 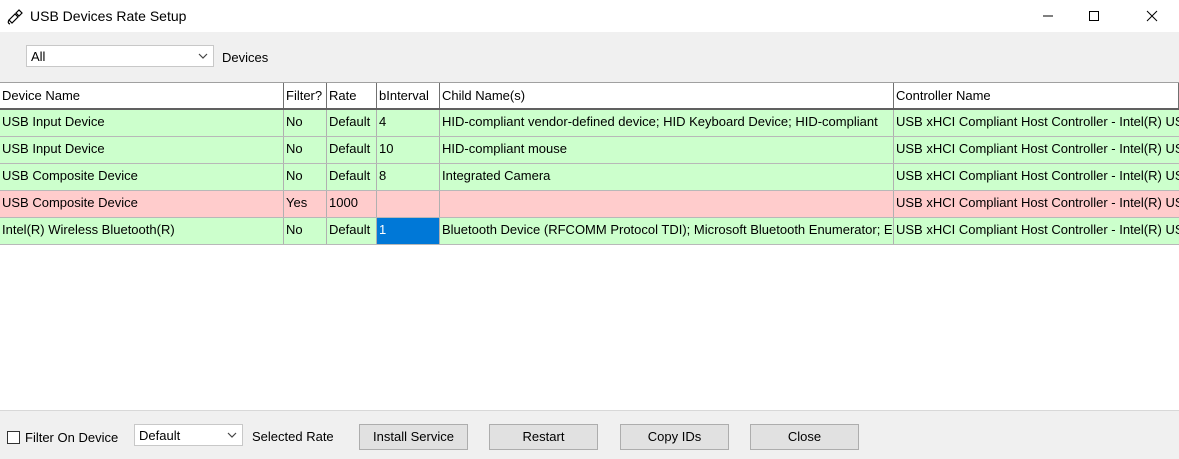 I want to click on selected-rate-label: Selected Rate, so click(x=293, y=436).